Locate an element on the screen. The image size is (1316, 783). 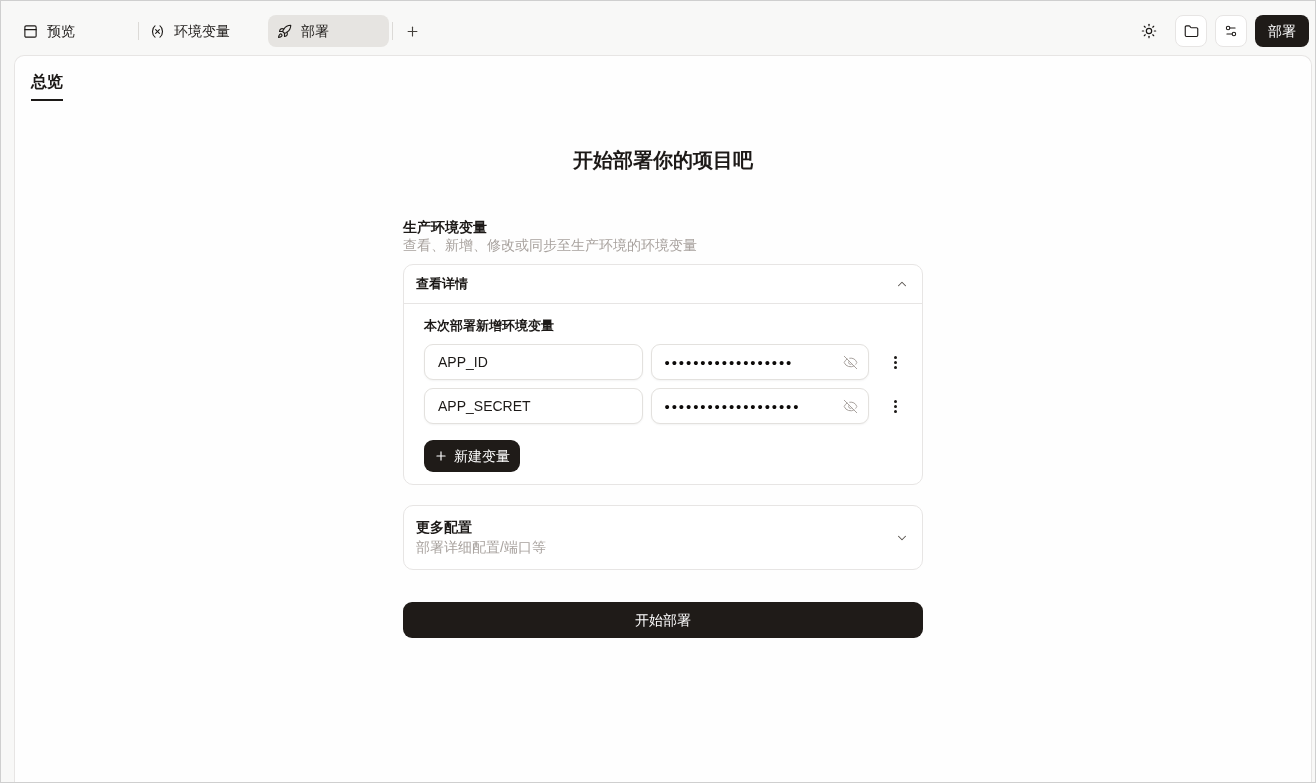
start-deploy-button: 开始部署 is located at coordinates (663, 620).